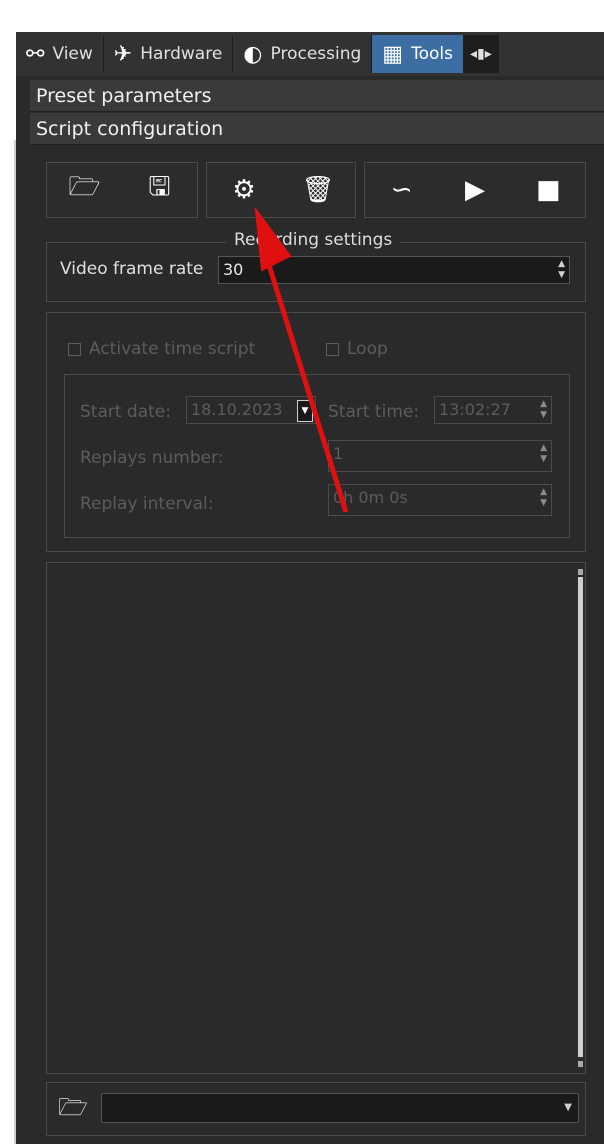 Image resolution: width=604 pixels, height=1144 pixels. Describe the element at coordinates (273, 239) in the screenshot. I see `annotation-arrow-head` at that location.